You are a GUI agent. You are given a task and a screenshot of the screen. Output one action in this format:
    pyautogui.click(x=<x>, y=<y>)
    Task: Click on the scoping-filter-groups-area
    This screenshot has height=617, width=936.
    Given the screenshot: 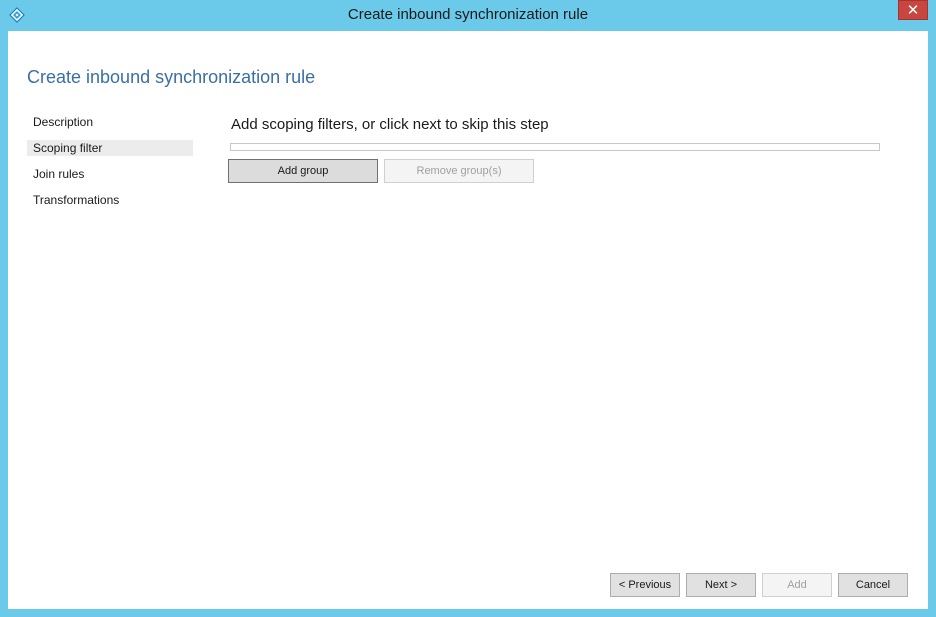 What is the action you would take?
    pyautogui.click(x=555, y=147)
    